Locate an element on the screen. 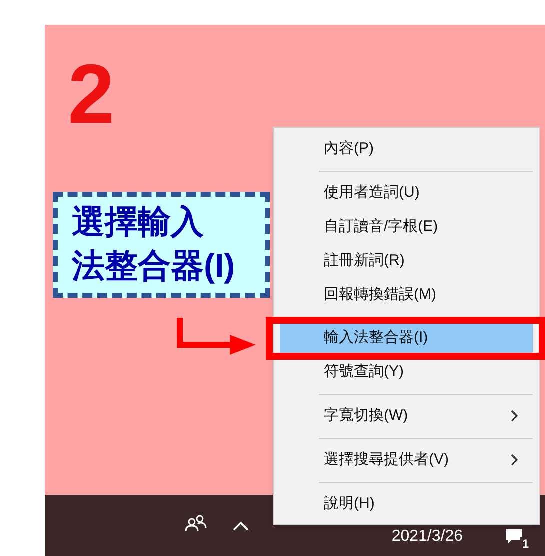 The height and width of the screenshot is (556, 545). menu-item: 選擇搜尋提供者(V) is located at coordinates (406, 460).